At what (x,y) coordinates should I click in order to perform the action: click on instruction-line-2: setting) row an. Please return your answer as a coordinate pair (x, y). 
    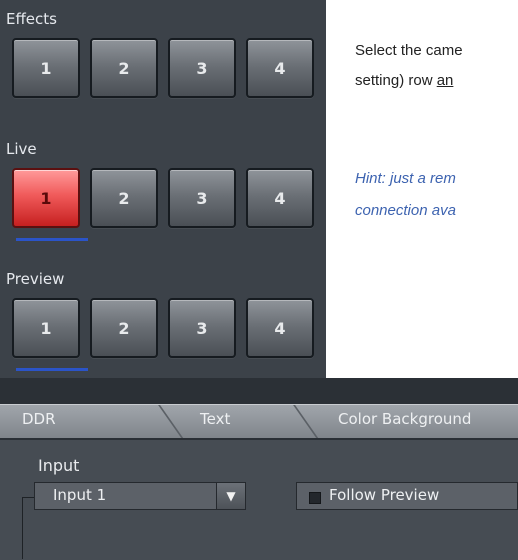
    Looking at the image, I should click on (404, 80).